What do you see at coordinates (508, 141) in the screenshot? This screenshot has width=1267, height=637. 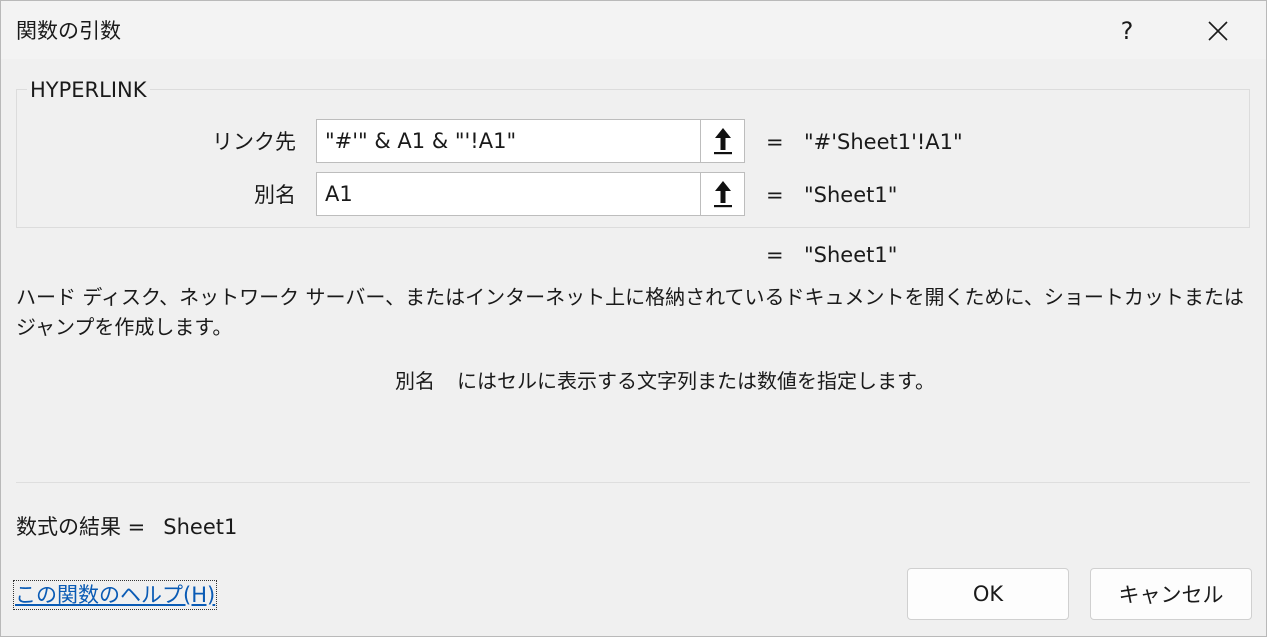 I see `arg-input-link-location: "#'" & A1 & "'!A1"` at bounding box center [508, 141].